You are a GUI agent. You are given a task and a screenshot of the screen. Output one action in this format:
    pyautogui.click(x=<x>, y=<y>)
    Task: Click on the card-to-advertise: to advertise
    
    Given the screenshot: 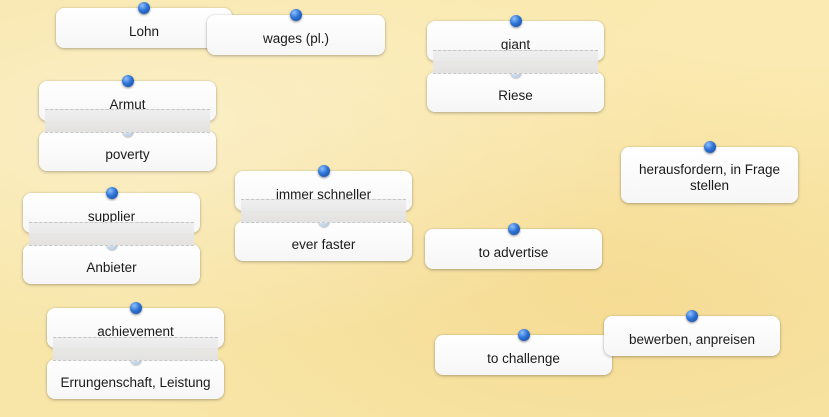 What is the action you would take?
    pyautogui.click(x=513, y=246)
    